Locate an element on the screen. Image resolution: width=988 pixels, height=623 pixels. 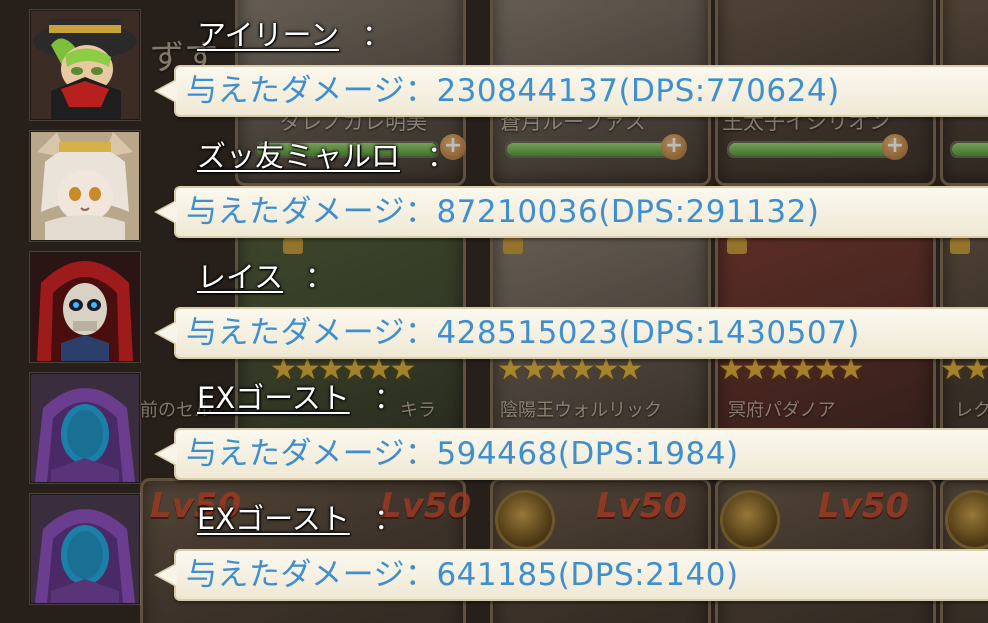
damage-bubble: 与えたダメージ：87210036(DPS:291132) is located at coordinates (571, 212).